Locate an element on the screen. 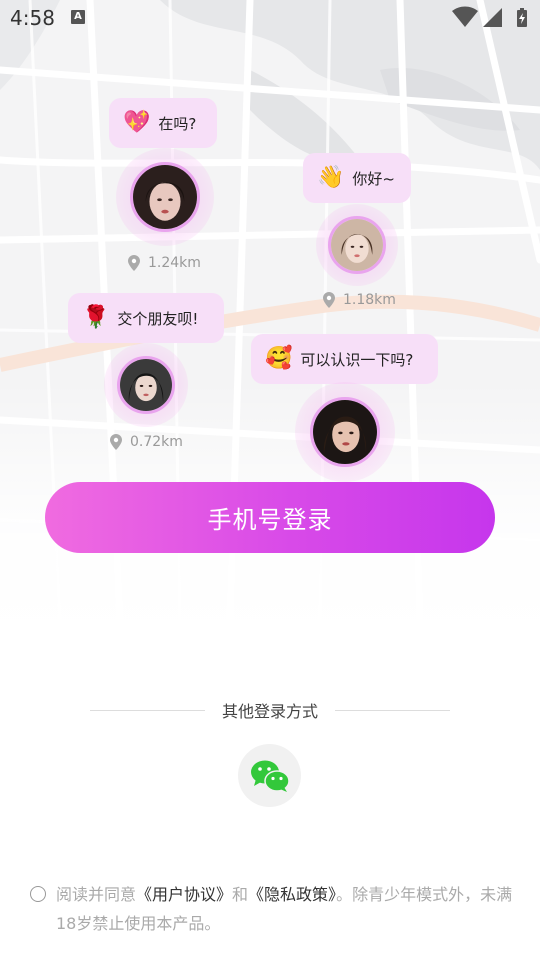  greeting-bubble: 🥰 可以认识一下吗? is located at coordinates (344, 359).